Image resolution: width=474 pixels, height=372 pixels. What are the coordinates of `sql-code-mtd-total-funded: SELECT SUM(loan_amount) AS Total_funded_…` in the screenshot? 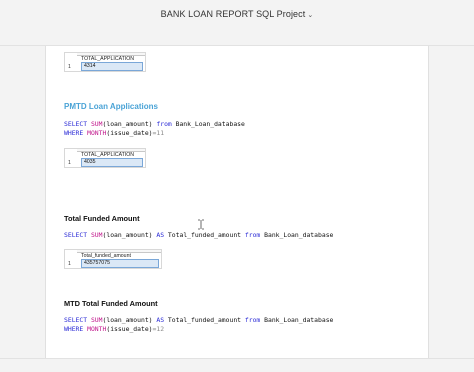 It's located at (198, 324).